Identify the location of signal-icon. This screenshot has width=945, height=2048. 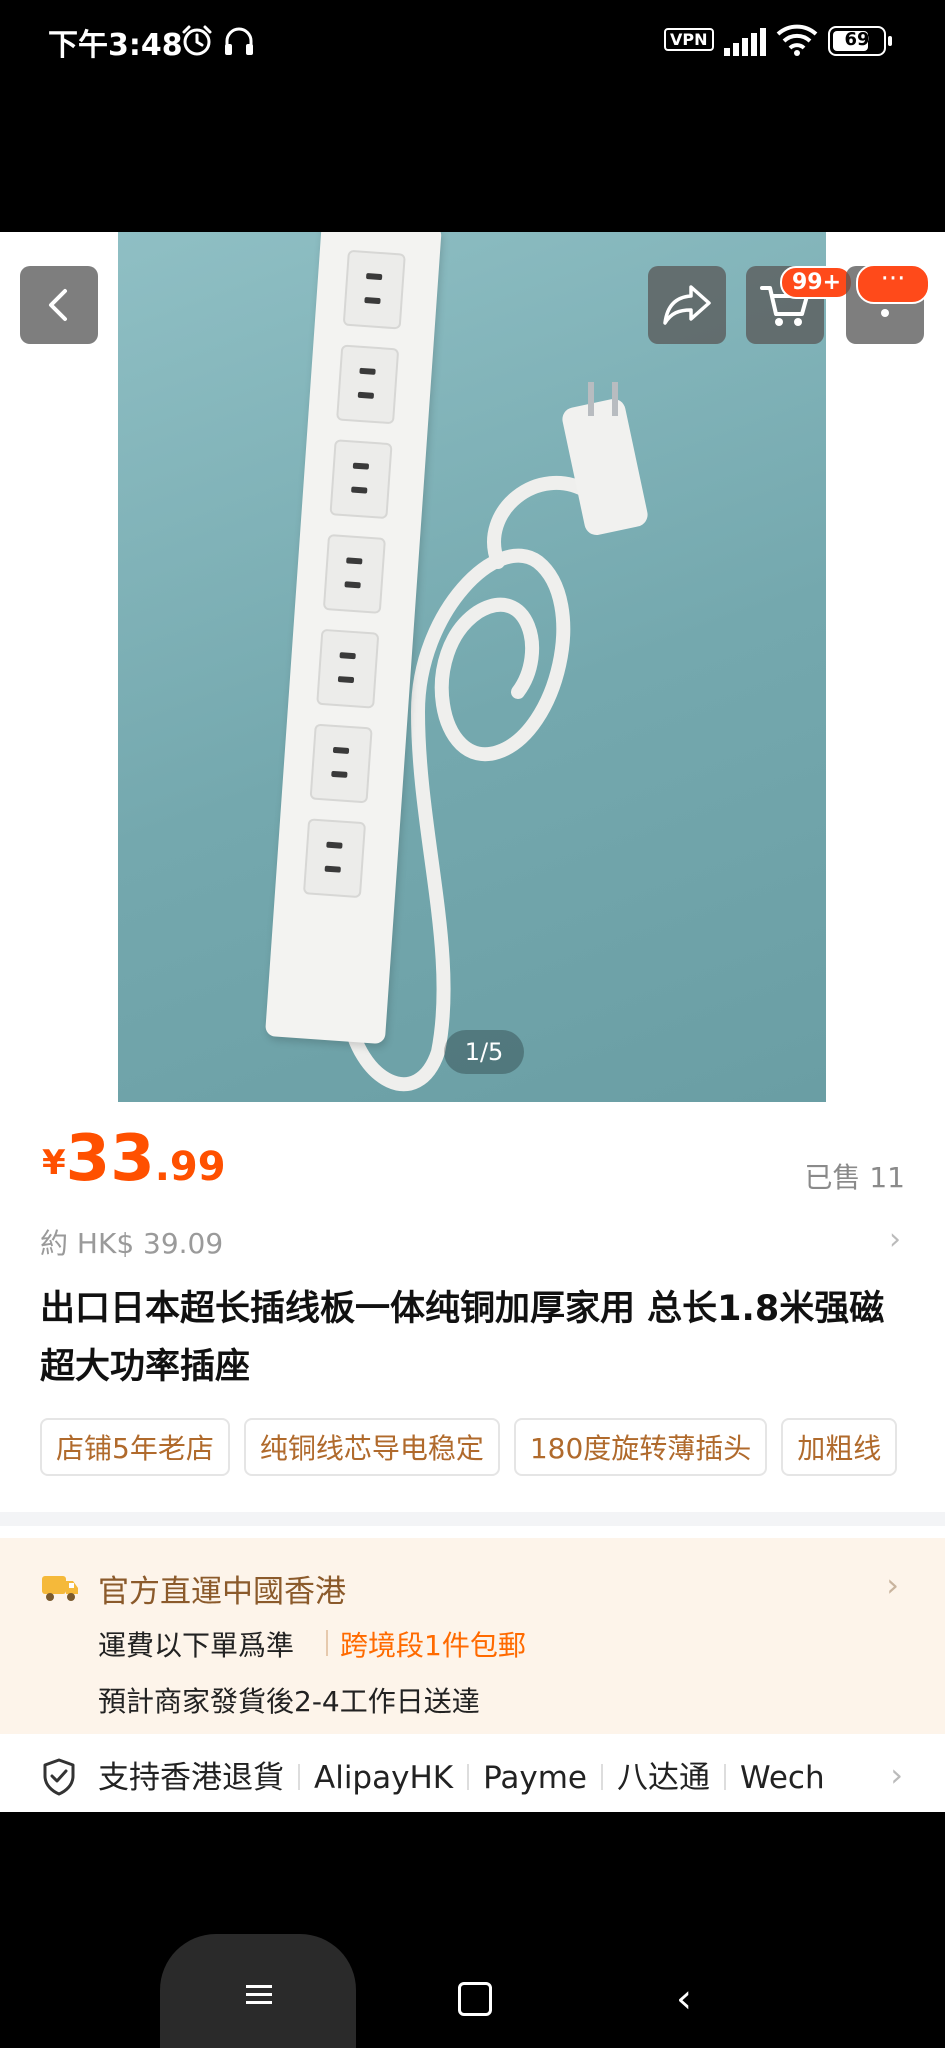
(745, 42).